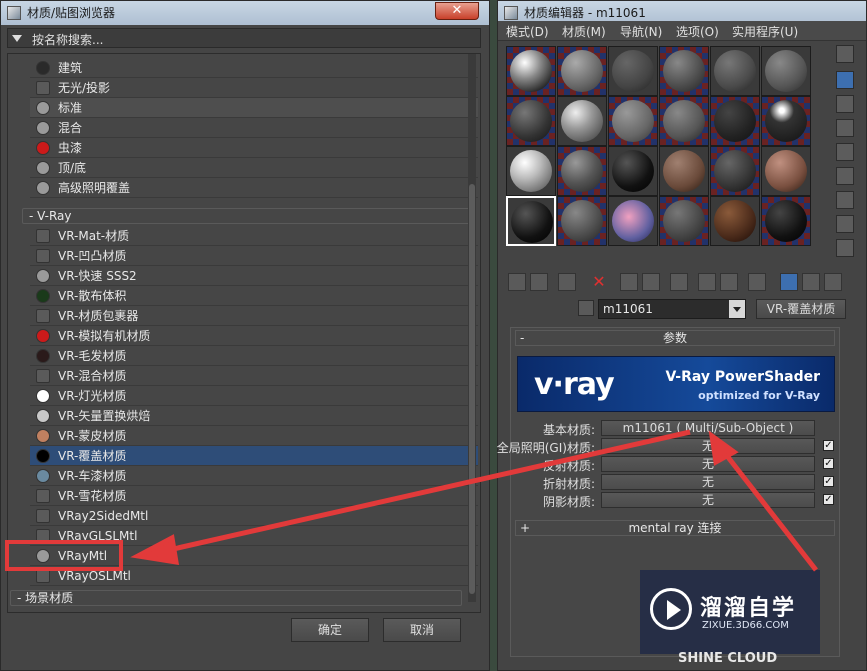  I want to click on select-by-material-icon, so click(845, 248).